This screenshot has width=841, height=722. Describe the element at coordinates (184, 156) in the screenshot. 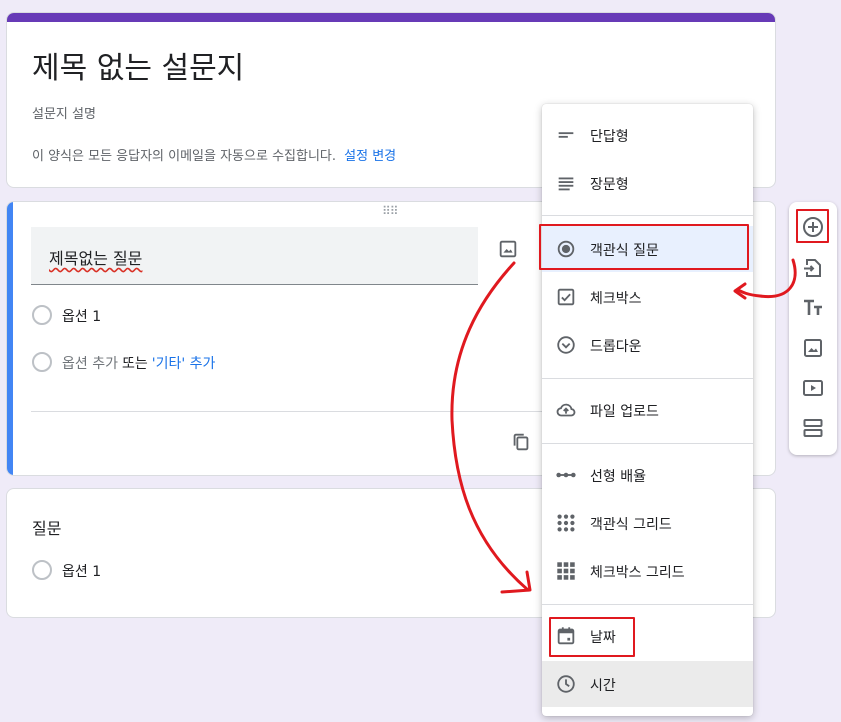

I see `email-notice-text: 이 양식은 모든 응답자의 이메일을 자동으로 수집합니다.` at that location.